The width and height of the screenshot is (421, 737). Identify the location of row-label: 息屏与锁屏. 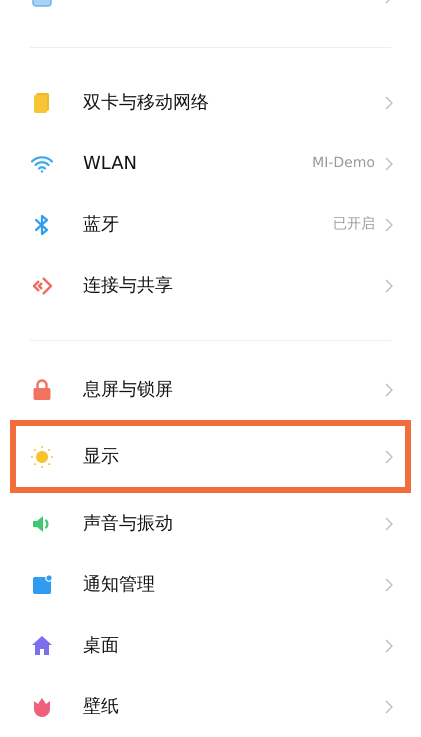
(128, 390).